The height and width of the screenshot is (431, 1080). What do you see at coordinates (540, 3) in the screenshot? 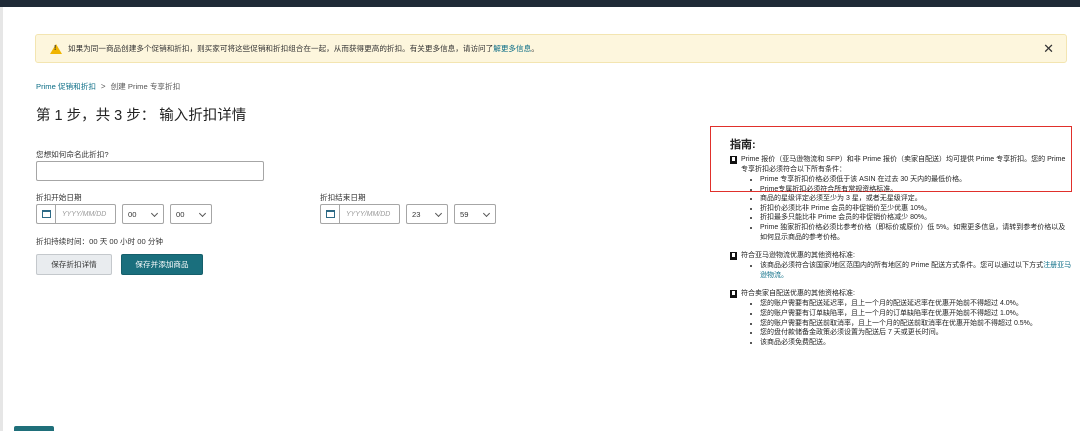
I see `top-nav-bar` at bounding box center [540, 3].